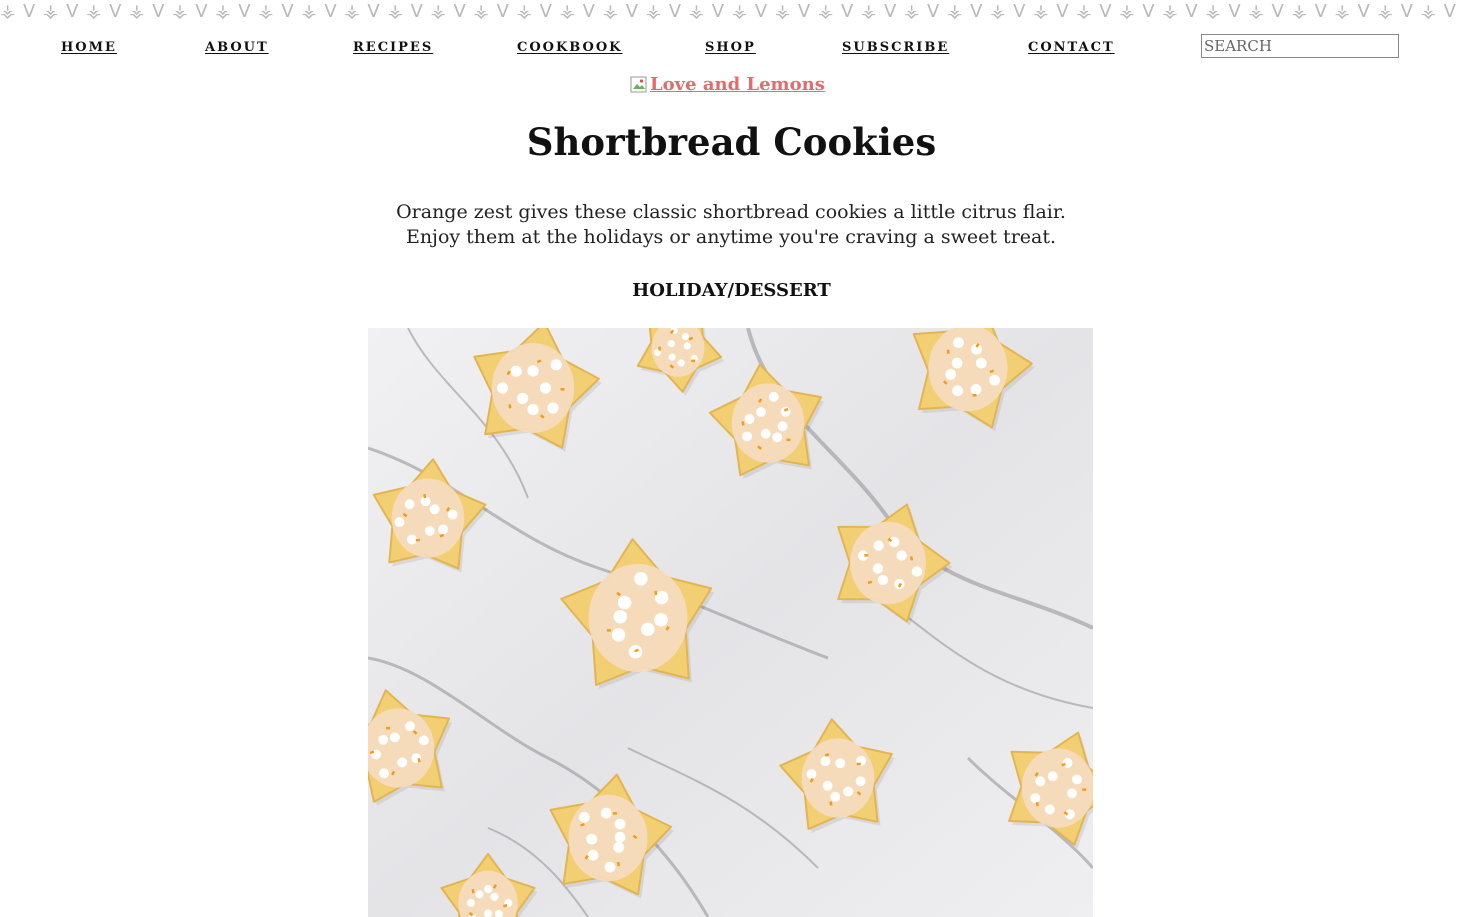 This screenshot has width=1463, height=917. What do you see at coordinates (1300, 46) in the screenshot?
I see `search-input` at bounding box center [1300, 46].